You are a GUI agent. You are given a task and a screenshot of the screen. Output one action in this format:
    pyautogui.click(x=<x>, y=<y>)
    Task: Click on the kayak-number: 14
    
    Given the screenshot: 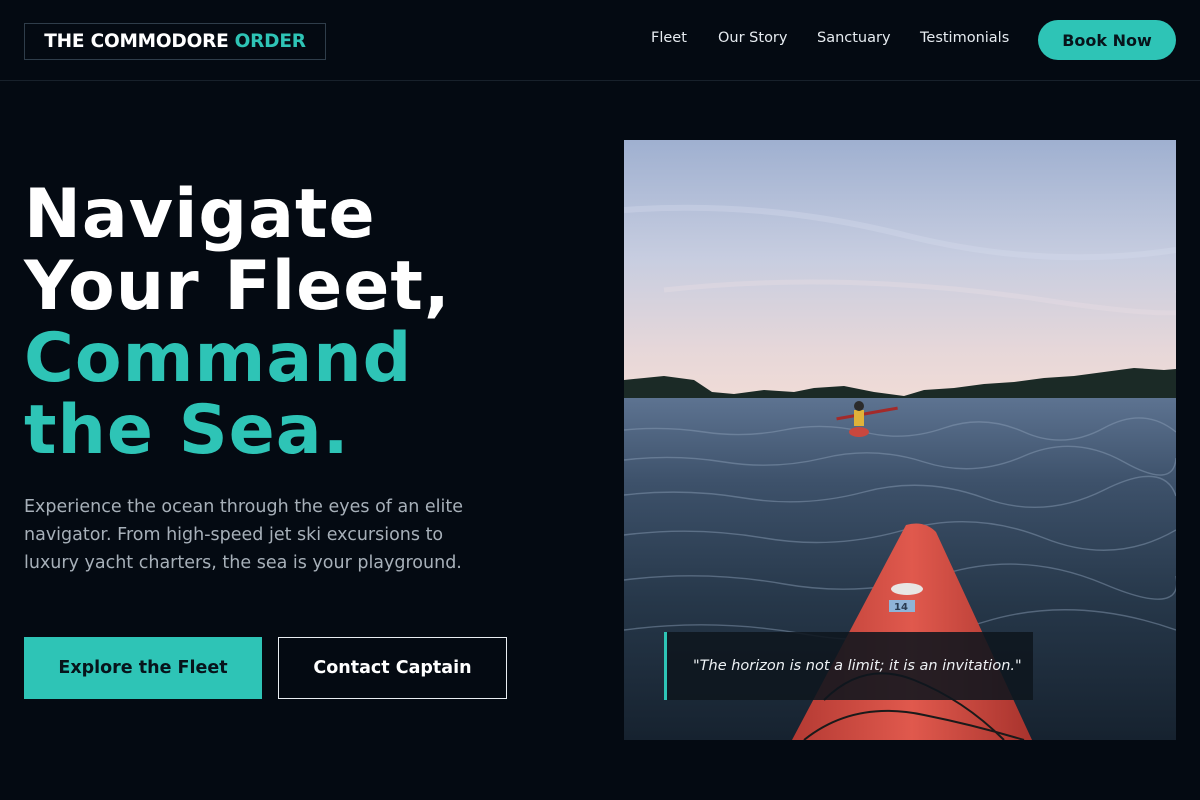 What is the action you would take?
    pyautogui.click(x=901, y=607)
    